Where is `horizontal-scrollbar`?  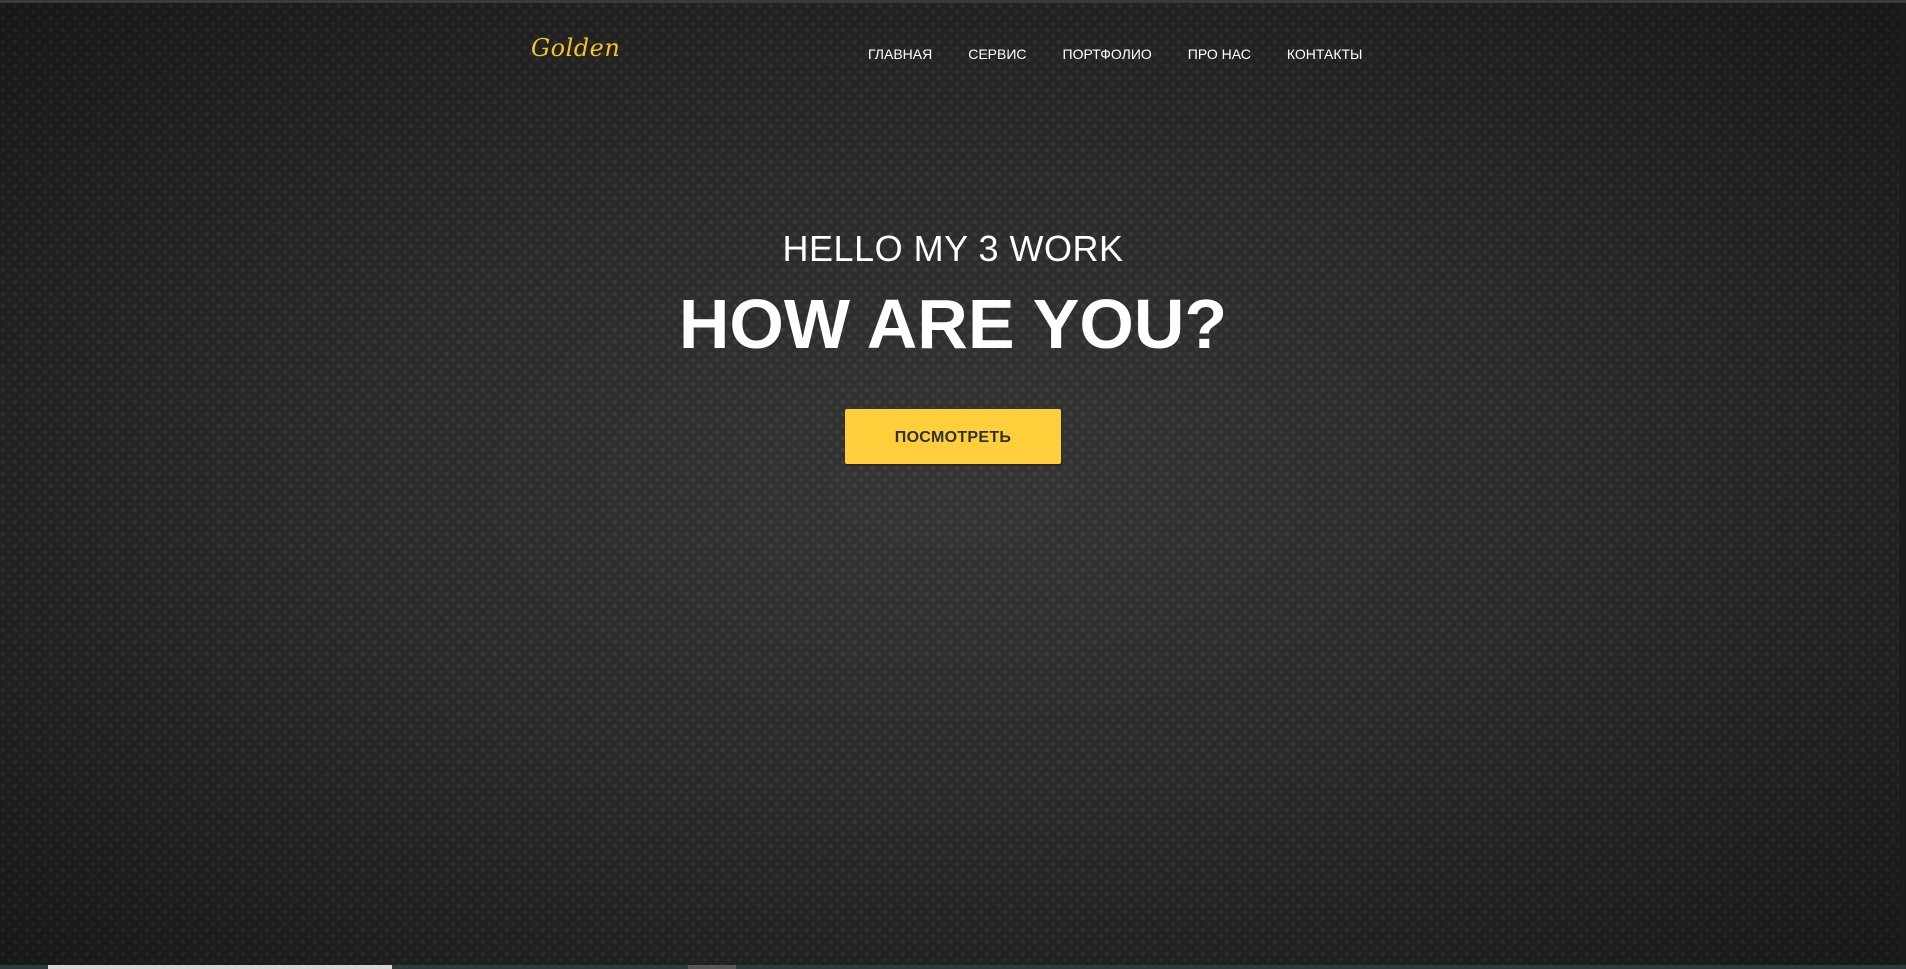
horizontal-scrollbar is located at coordinates (953, 967).